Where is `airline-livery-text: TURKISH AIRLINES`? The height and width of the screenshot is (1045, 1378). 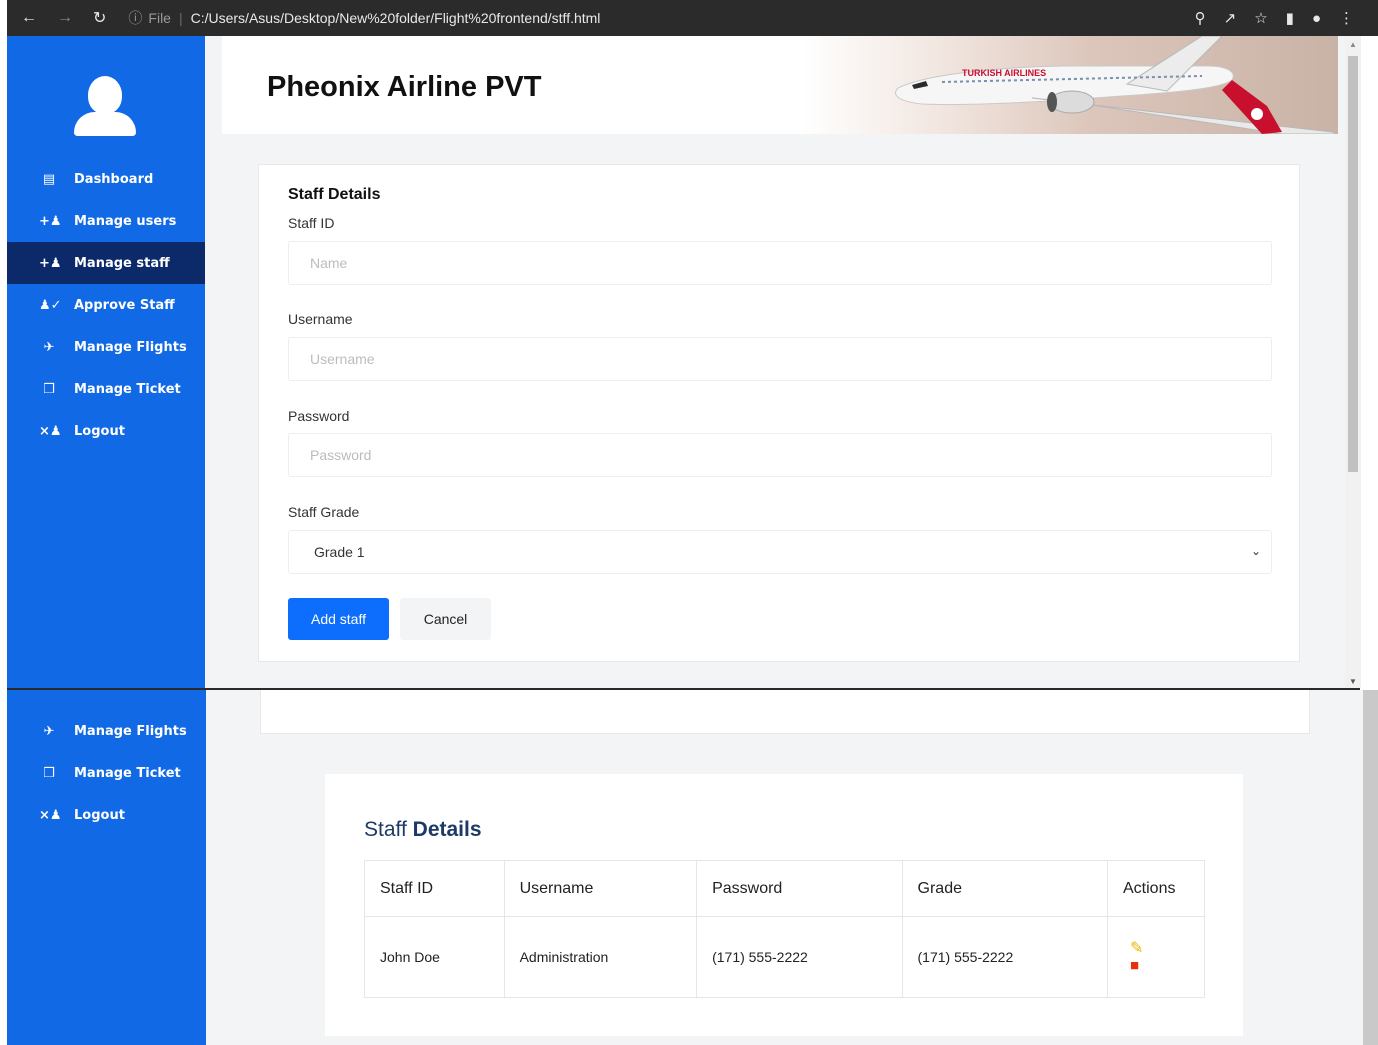 airline-livery-text: TURKISH AIRLINES is located at coordinates (1004, 73).